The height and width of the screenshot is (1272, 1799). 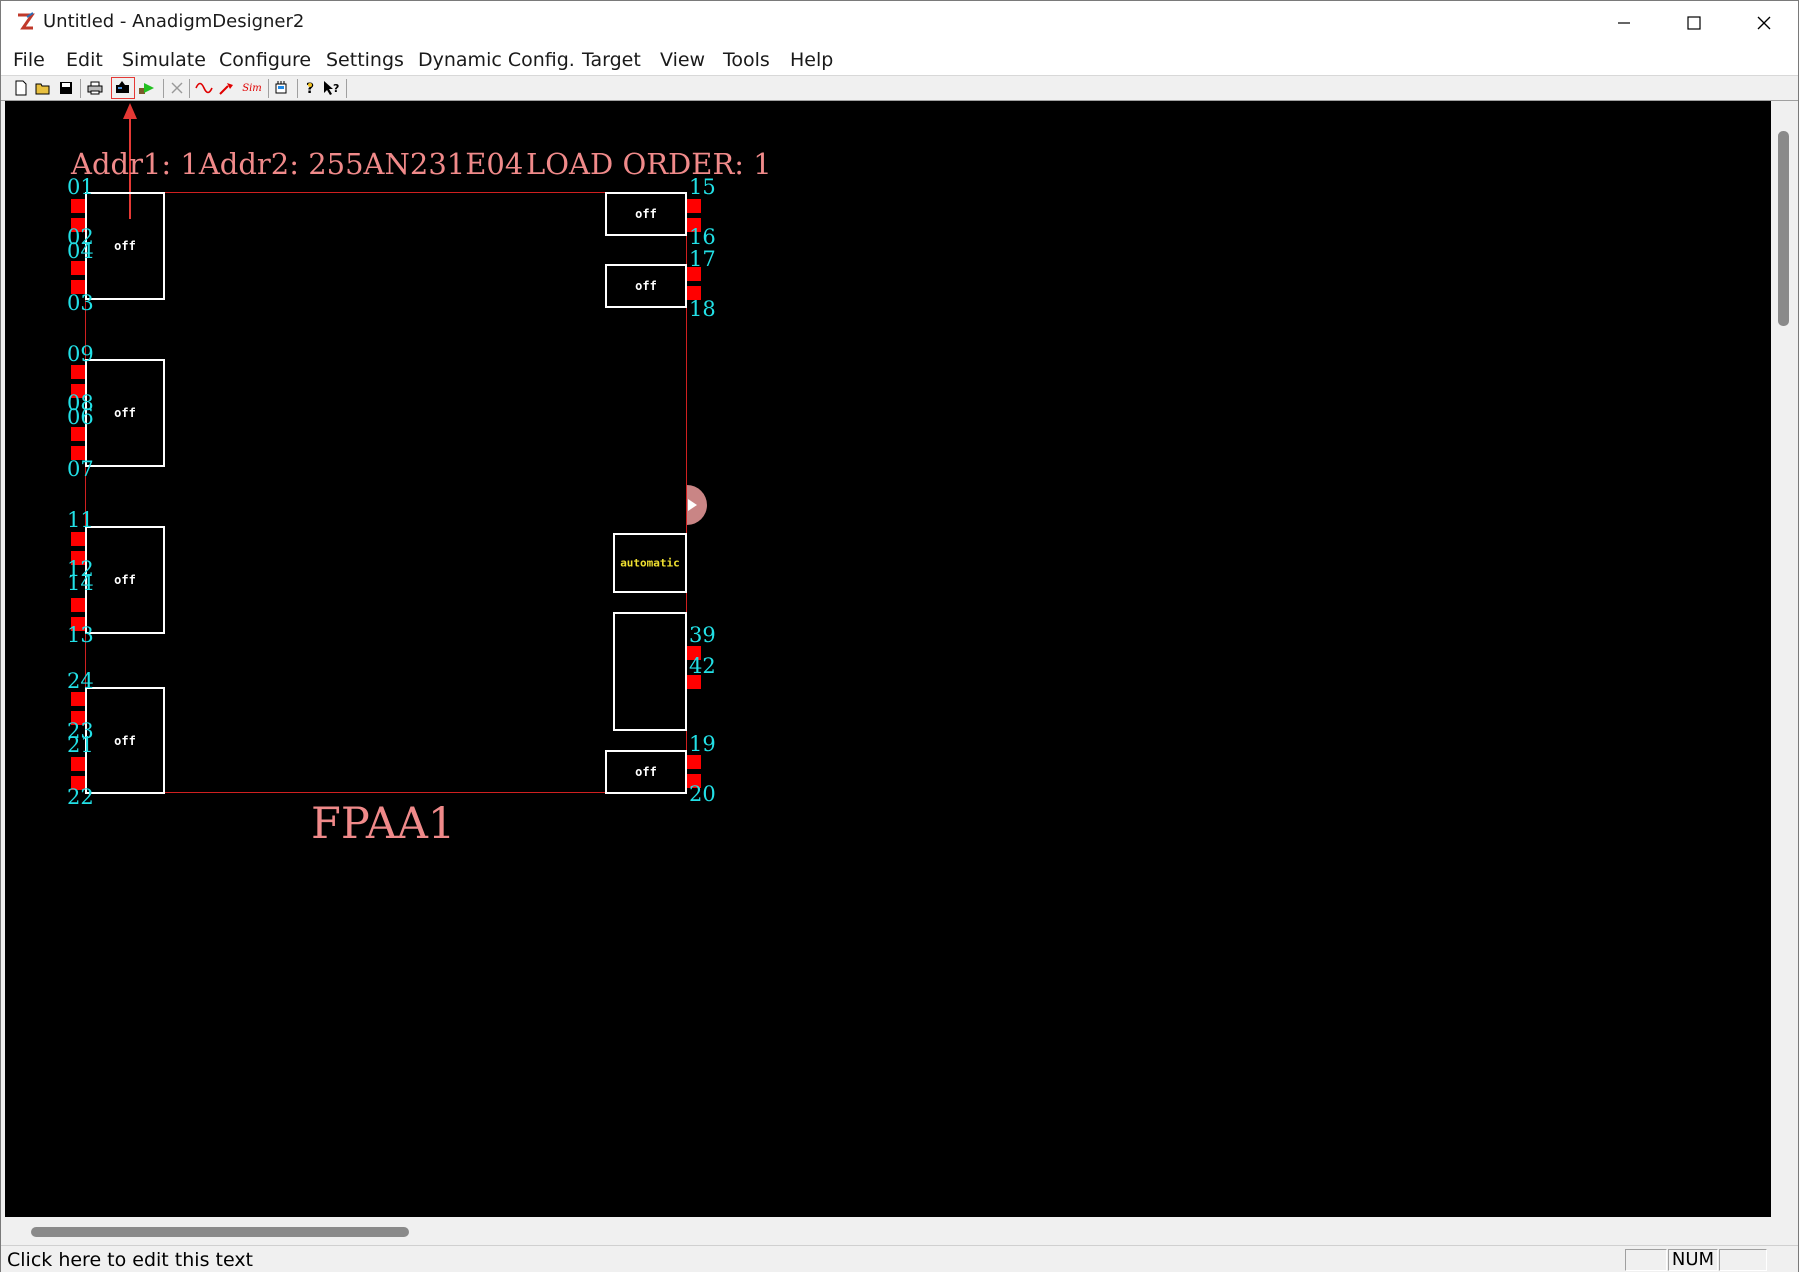 I want to click on vertical-scrollbar, so click(x=1783, y=659).